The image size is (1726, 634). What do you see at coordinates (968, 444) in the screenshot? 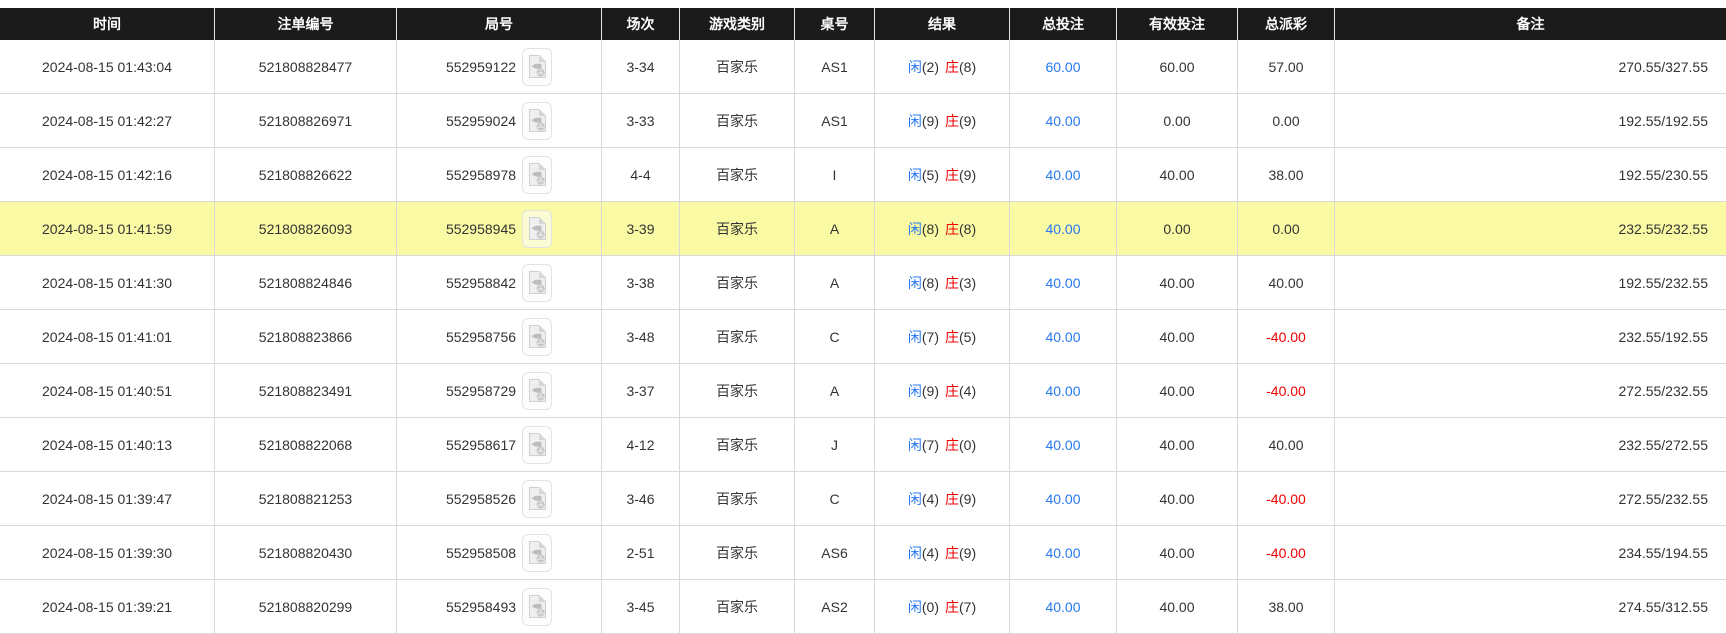
I see `banker-score: (0)` at bounding box center [968, 444].